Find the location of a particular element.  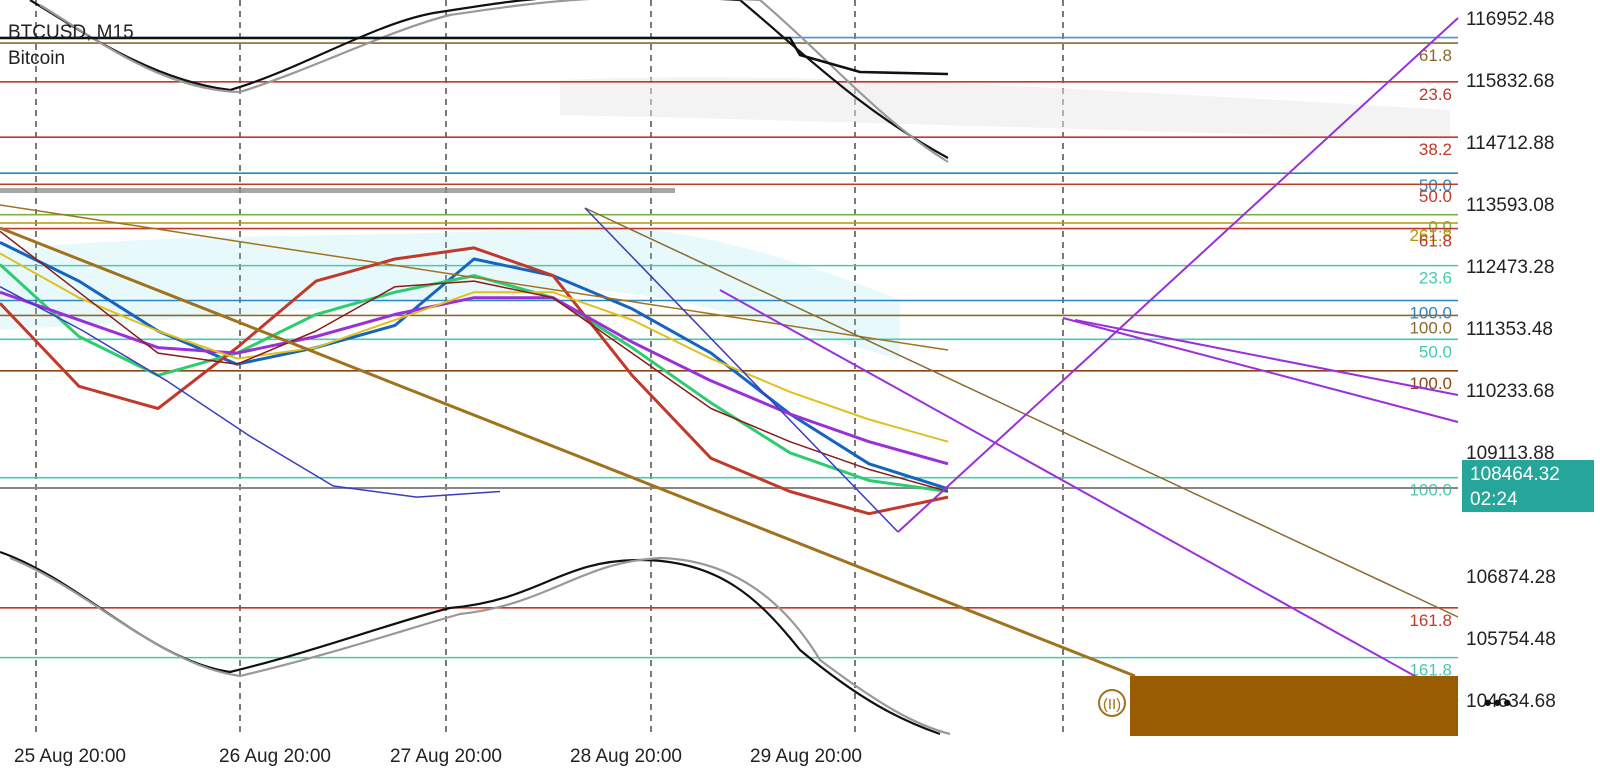

lower-oscillator-signal is located at coordinates (480, 646).